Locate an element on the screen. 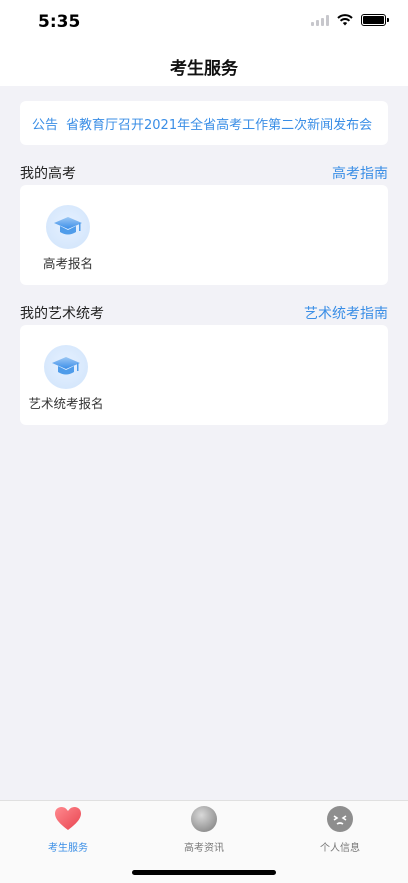 The height and width of the screenshot is (883, 408). tab-gaokao-news: 高考资讯 is located at coordinates (204, 829).